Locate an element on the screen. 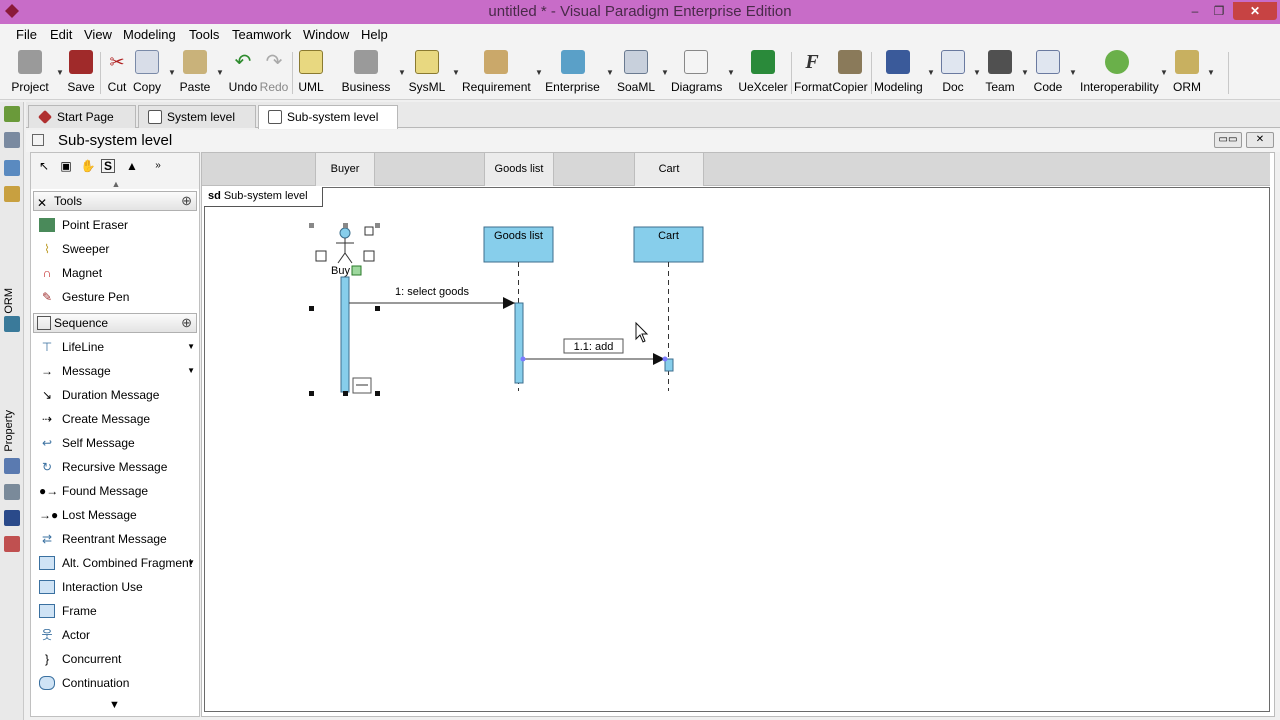 Image resolution: width=1280 pixels, height=720 pixels. open-specification-icon is located at coordinates (321, 256).